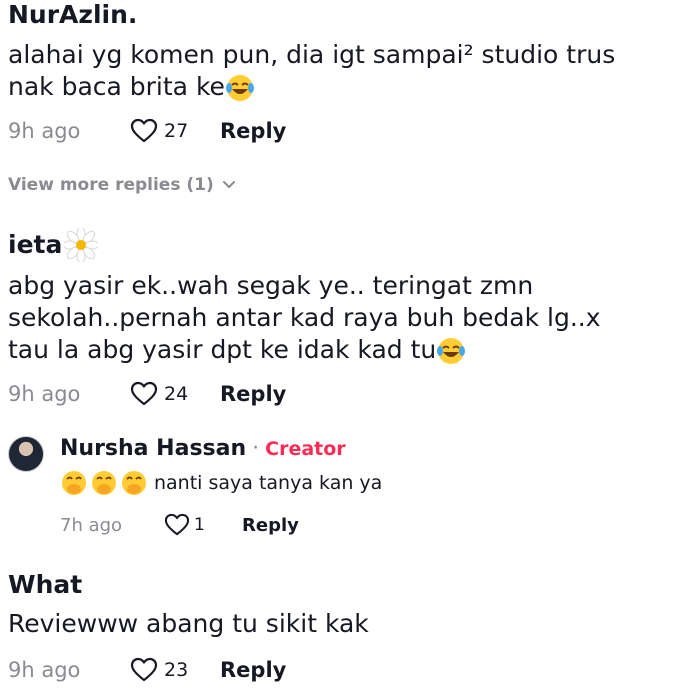 This screenshot has width=678, height=697. What do you see at coordinates (268, 483) in the screenshot?
I see `reply-text: nanti saya tanya kan ya` at bounding box center [268, 483].